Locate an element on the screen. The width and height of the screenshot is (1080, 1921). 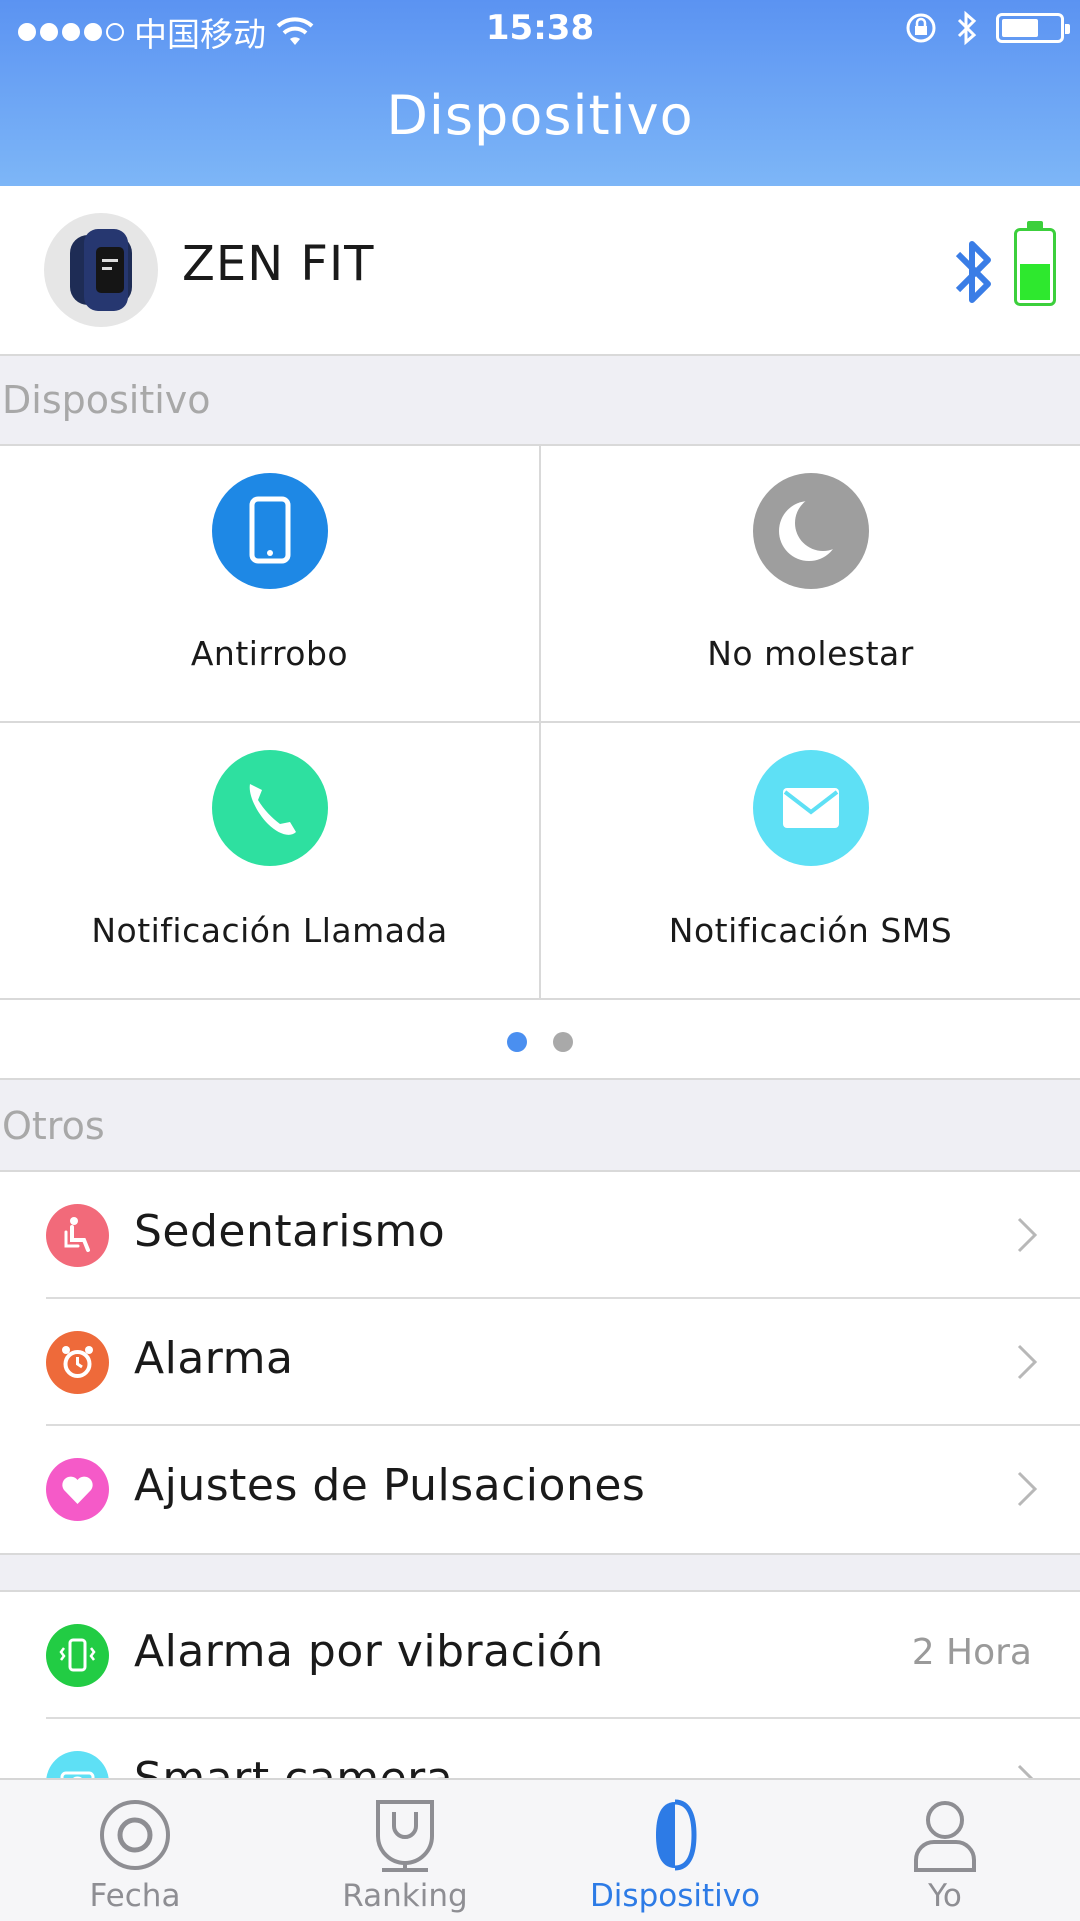
grid-item-notificacion-llamada: Notificación Llamada is located at coordinates (269, 860).